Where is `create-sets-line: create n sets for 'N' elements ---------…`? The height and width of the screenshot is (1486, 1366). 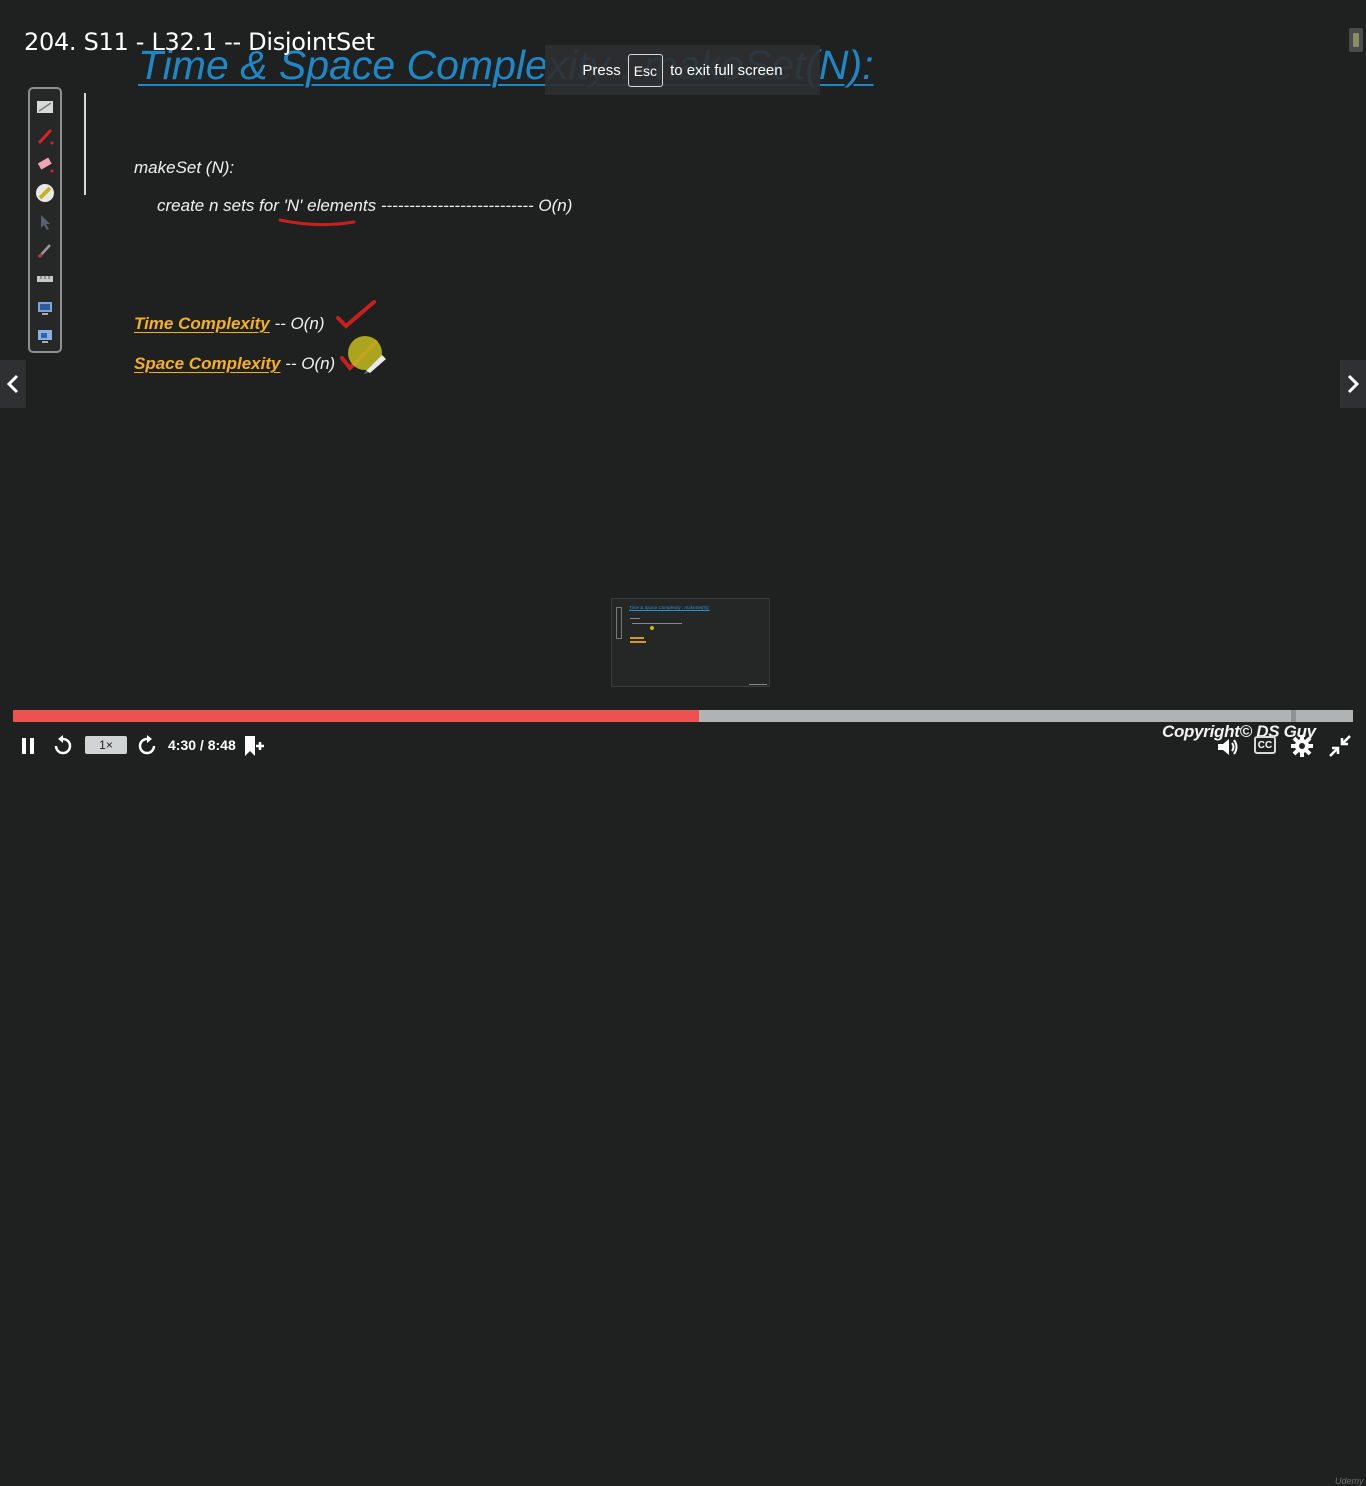
create-sets-line: create n sets for 'N' elements ---------… is located at coordinates (364, 206).